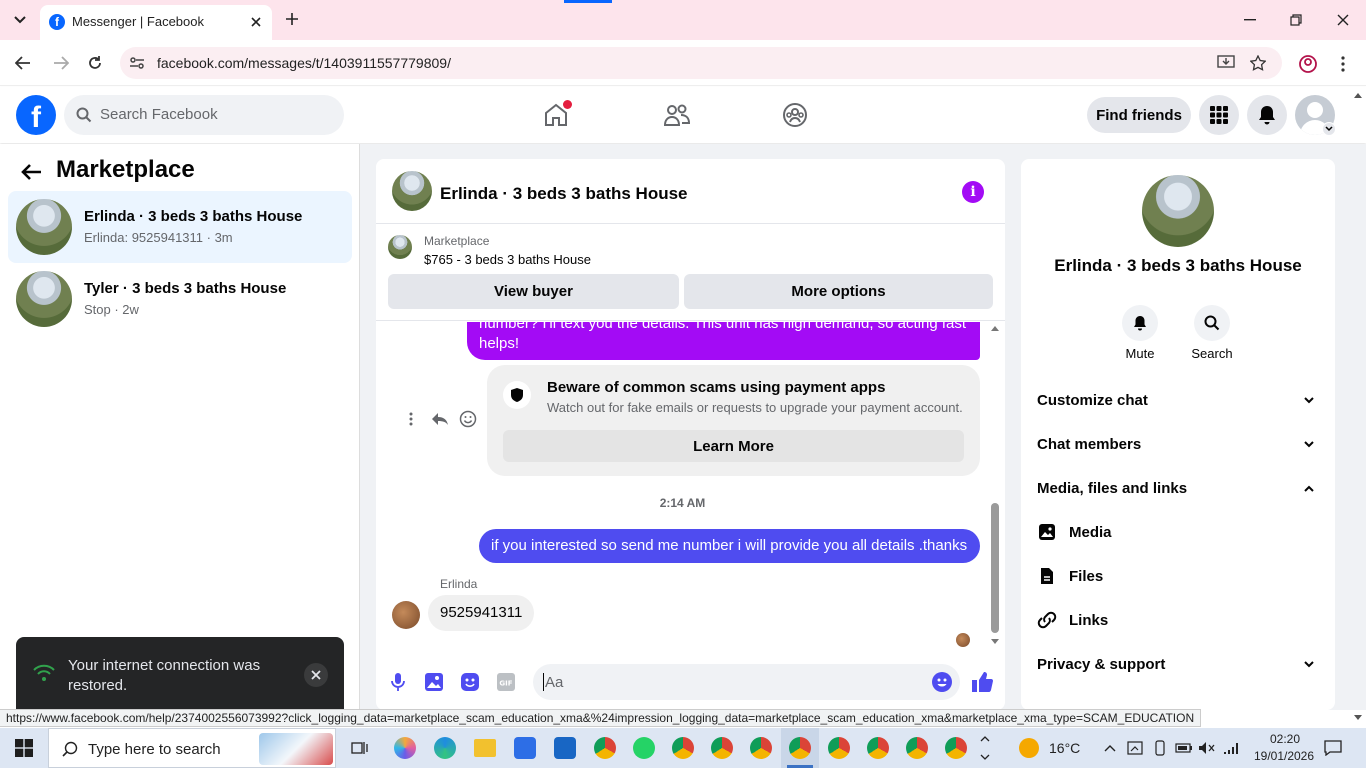 Image resolution: width=1366 pixels, height=768 pixels. Describe the element at coordinates (411, 419) in the screenshot. I see `more-actions-icon` at that location.